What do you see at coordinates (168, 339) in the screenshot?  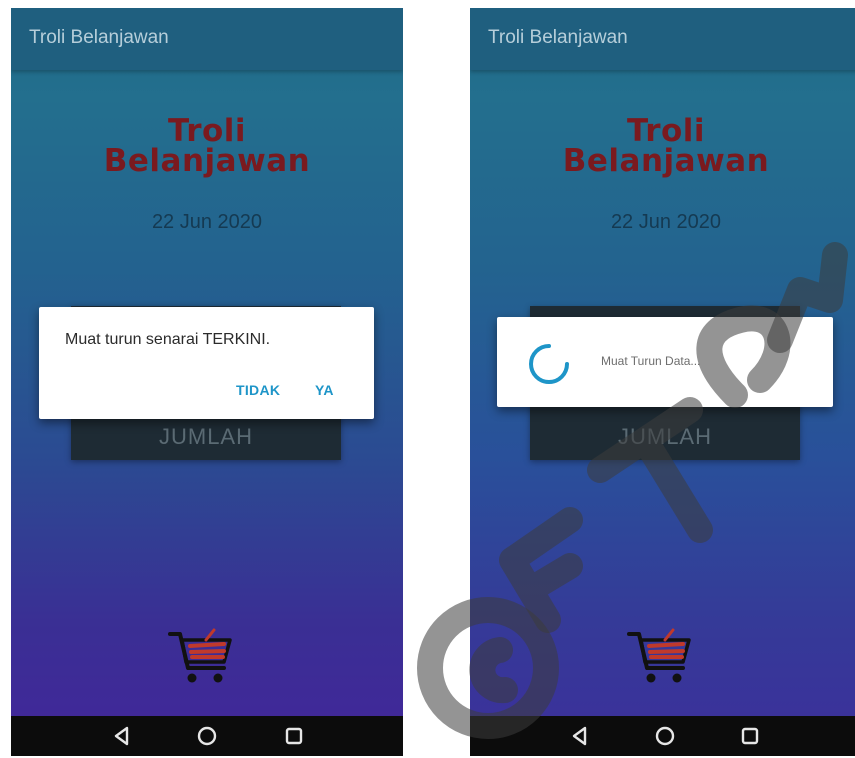 I see `dialog-message: Muat turun senarai TERKINI.` at bounding box center [168, 339].